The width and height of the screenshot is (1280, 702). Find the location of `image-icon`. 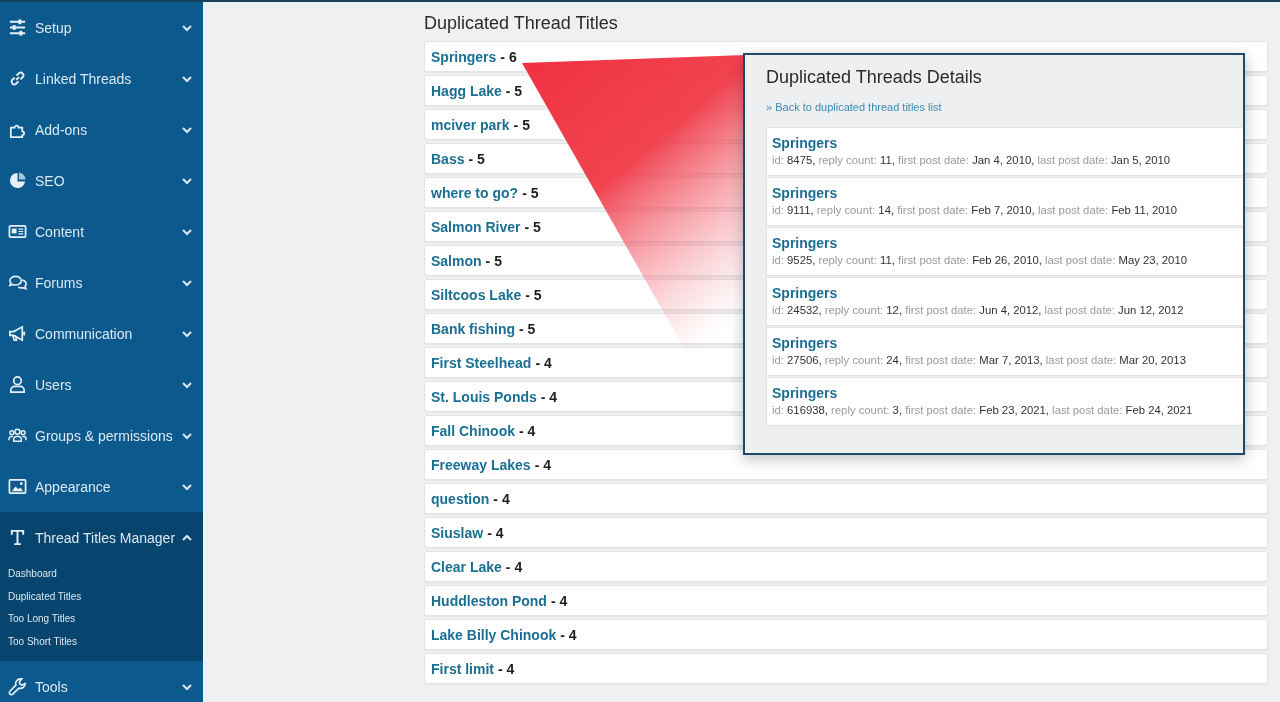

image-icon is located at coordinates (17, 486).